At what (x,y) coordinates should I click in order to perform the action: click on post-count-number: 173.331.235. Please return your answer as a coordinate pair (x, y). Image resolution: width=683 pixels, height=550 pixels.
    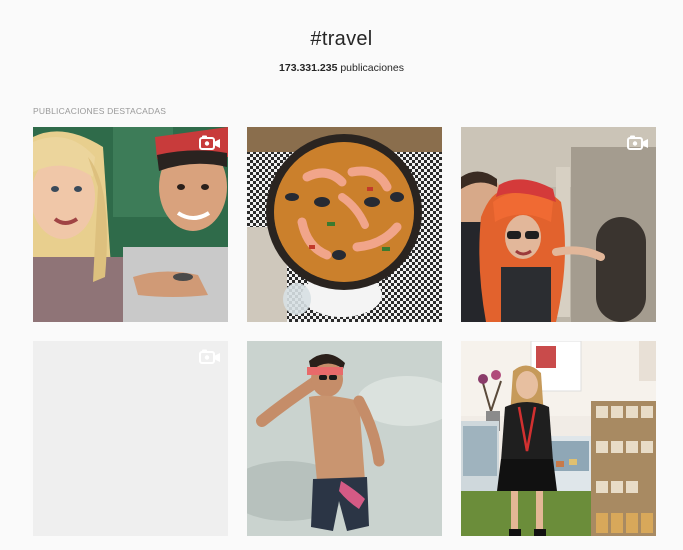
    Looking at the image, I should click on (308, 68).